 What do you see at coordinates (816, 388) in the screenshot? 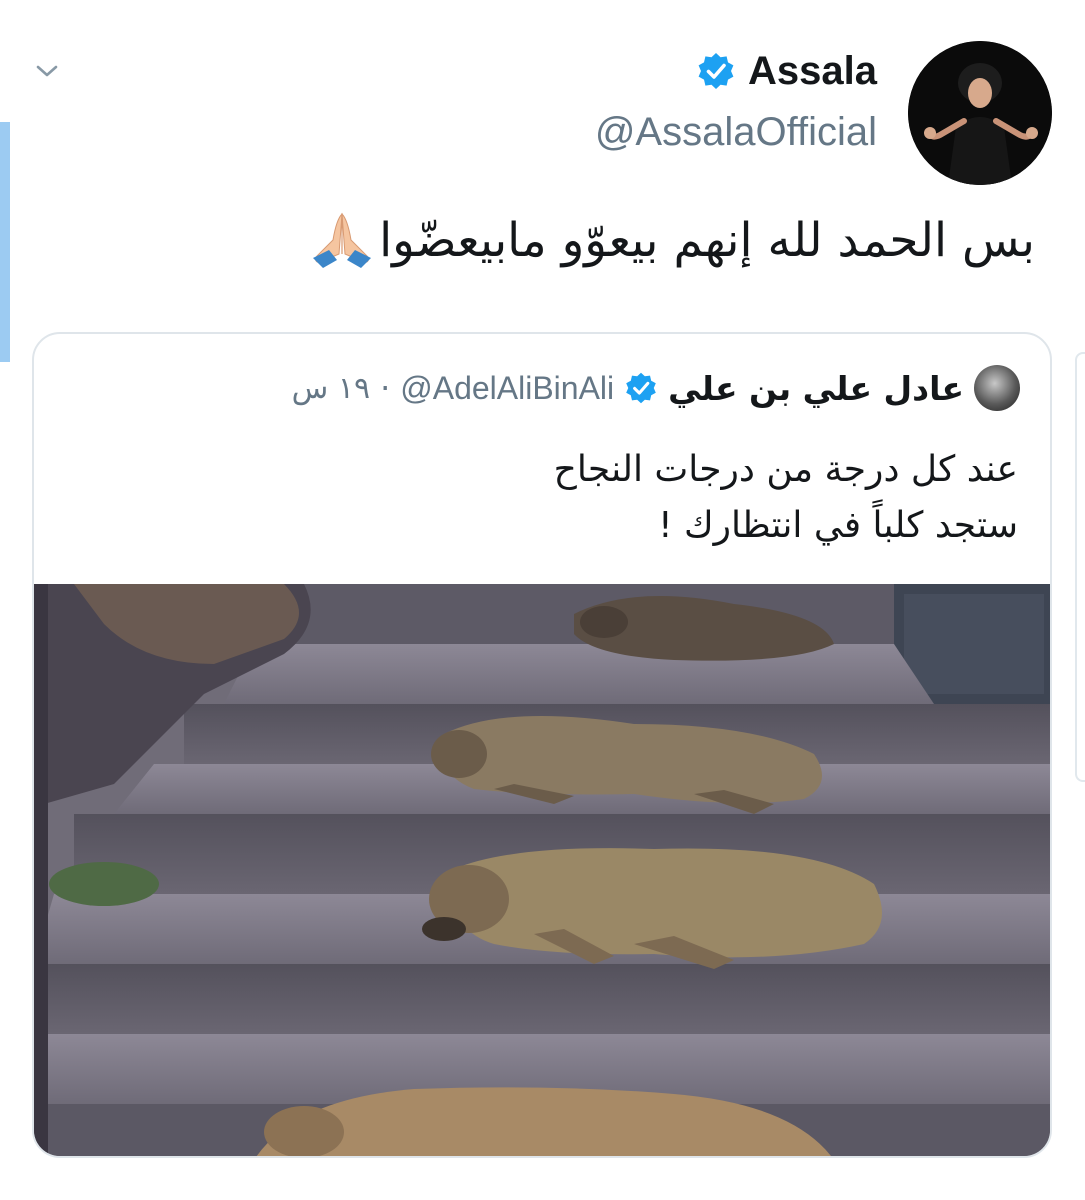
I see `quoted-author-display-name: عادل علي بن علي` at bounding box center [816, 388].